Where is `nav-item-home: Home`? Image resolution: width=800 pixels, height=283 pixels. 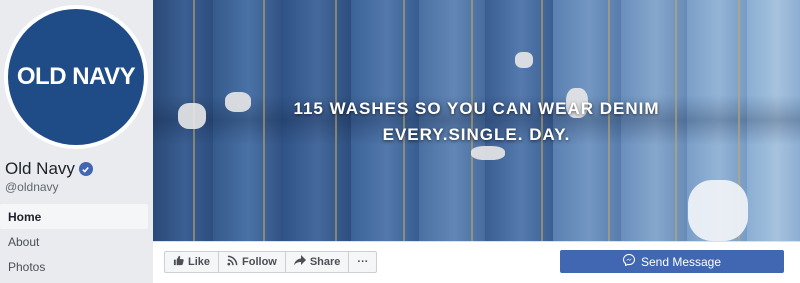 nav-item-home: Home is located at coordinates (74, 216).